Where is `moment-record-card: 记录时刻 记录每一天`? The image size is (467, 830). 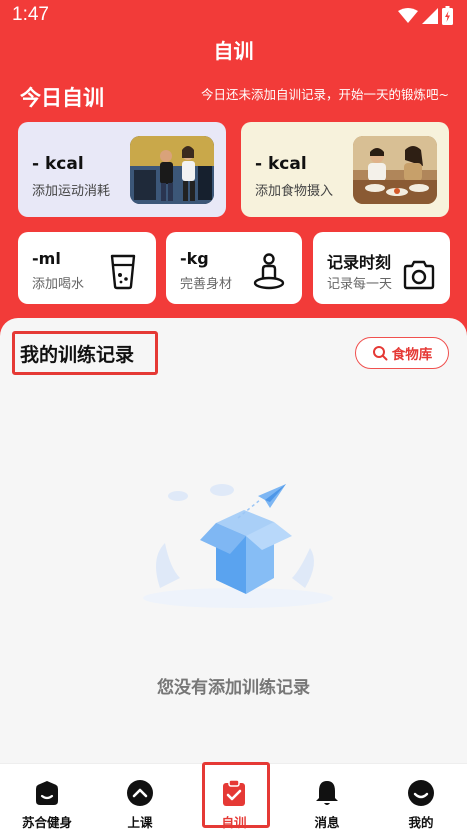 moment-record-card: 记录时刻 记录每一天 is located at coordinates (381, 268).